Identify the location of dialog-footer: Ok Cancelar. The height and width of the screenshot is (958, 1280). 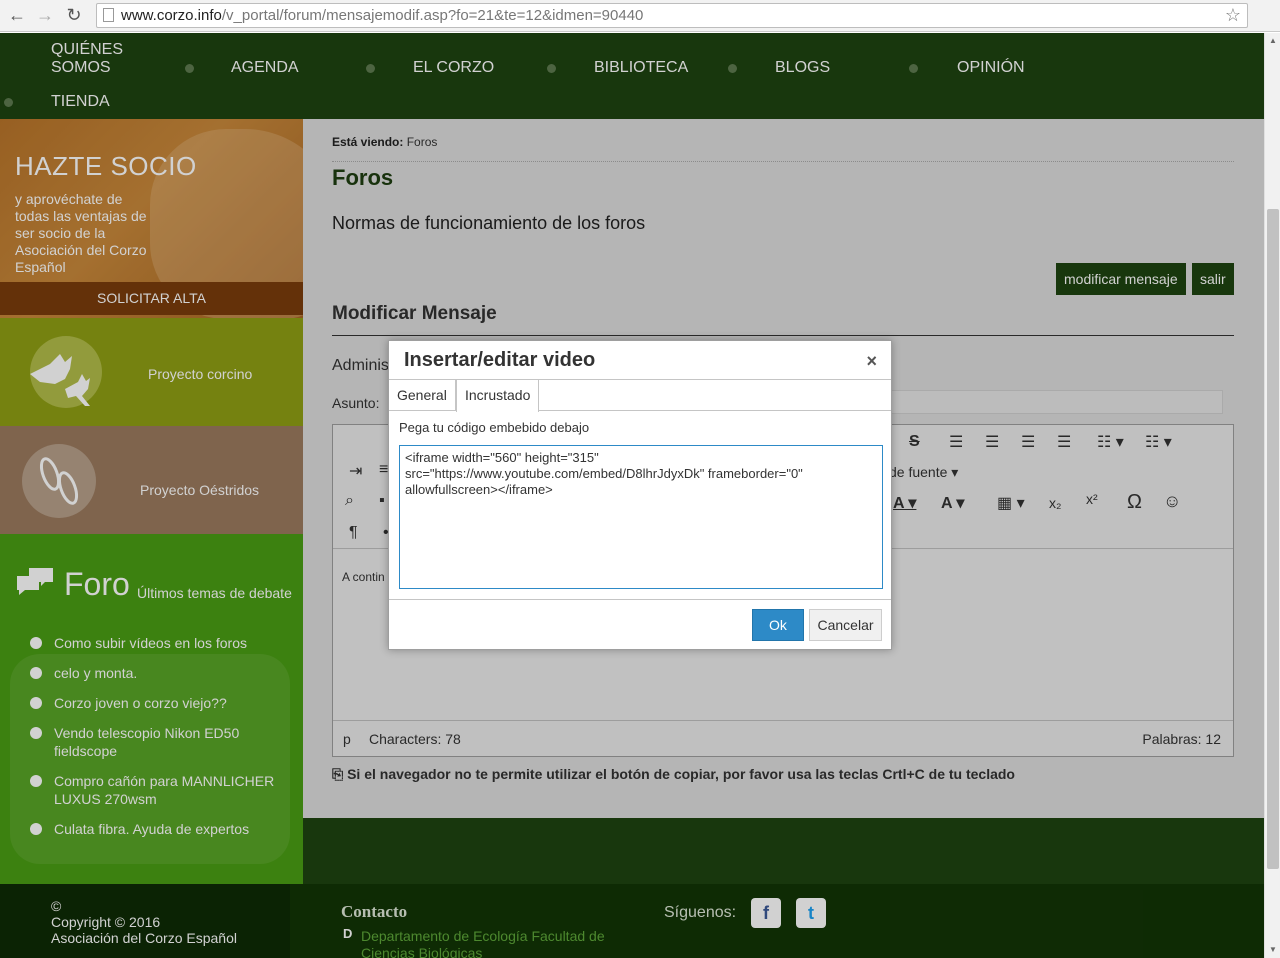
(640, 624).